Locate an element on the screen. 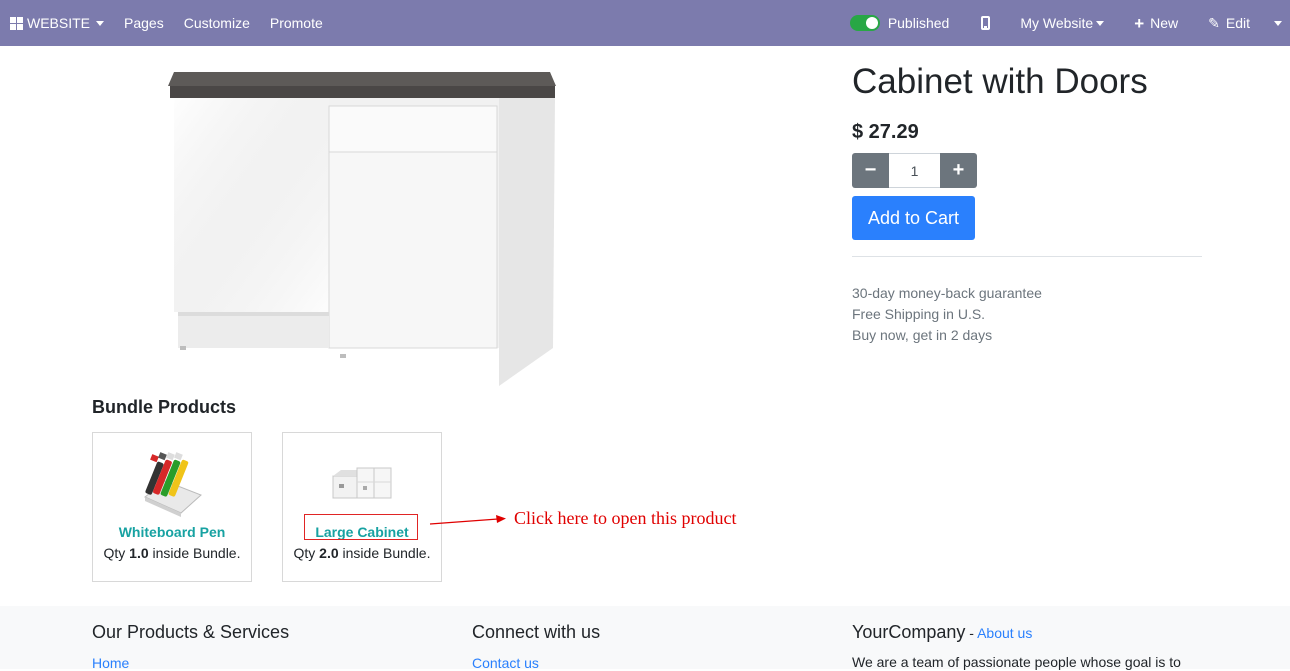 The height and width of the screenshot is (671, 1290). add-to-cart-button: Add to Cart is located at coordinates (913, 218).